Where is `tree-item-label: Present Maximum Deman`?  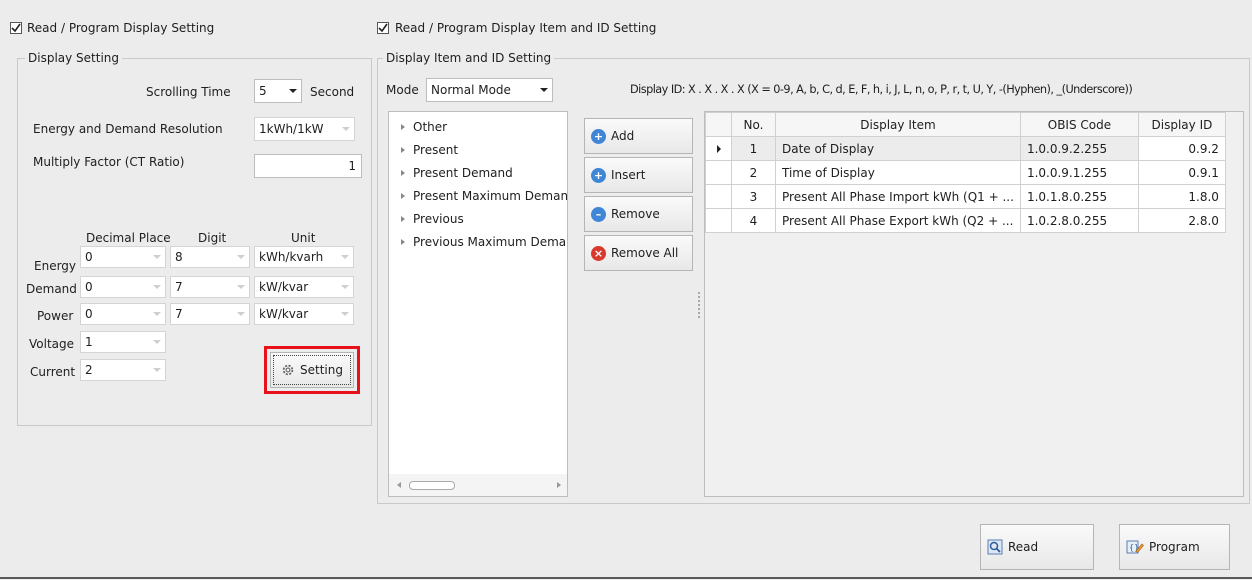 tree-item-label: Present Maximum Deman is located at coordinates (490, 196).